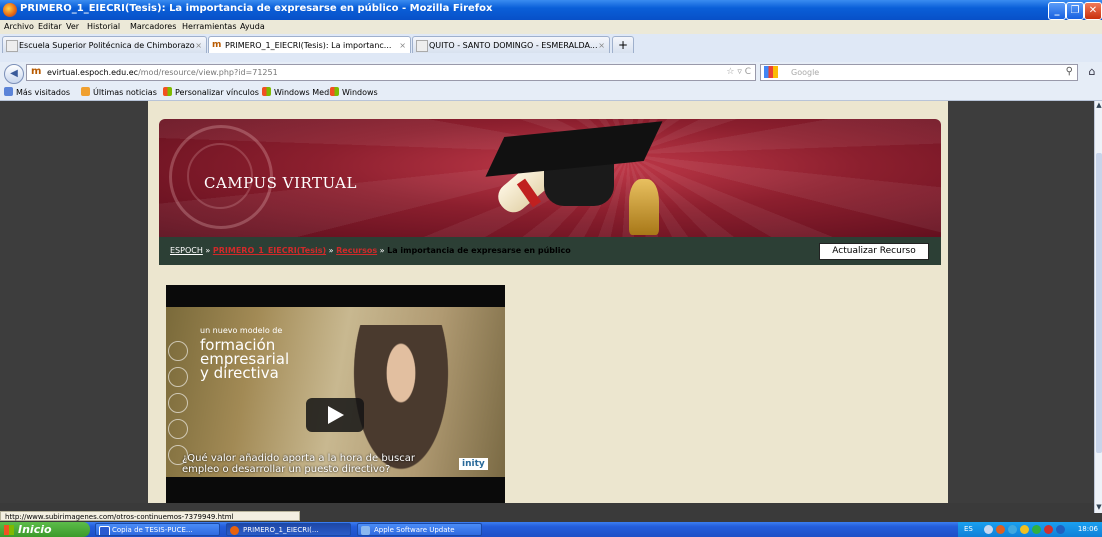 This screenshot has height=537, width=1102. What do you see at coordinates (644, 207) in the screenshot?
I see `tassel` at bounding box center [644, 207].